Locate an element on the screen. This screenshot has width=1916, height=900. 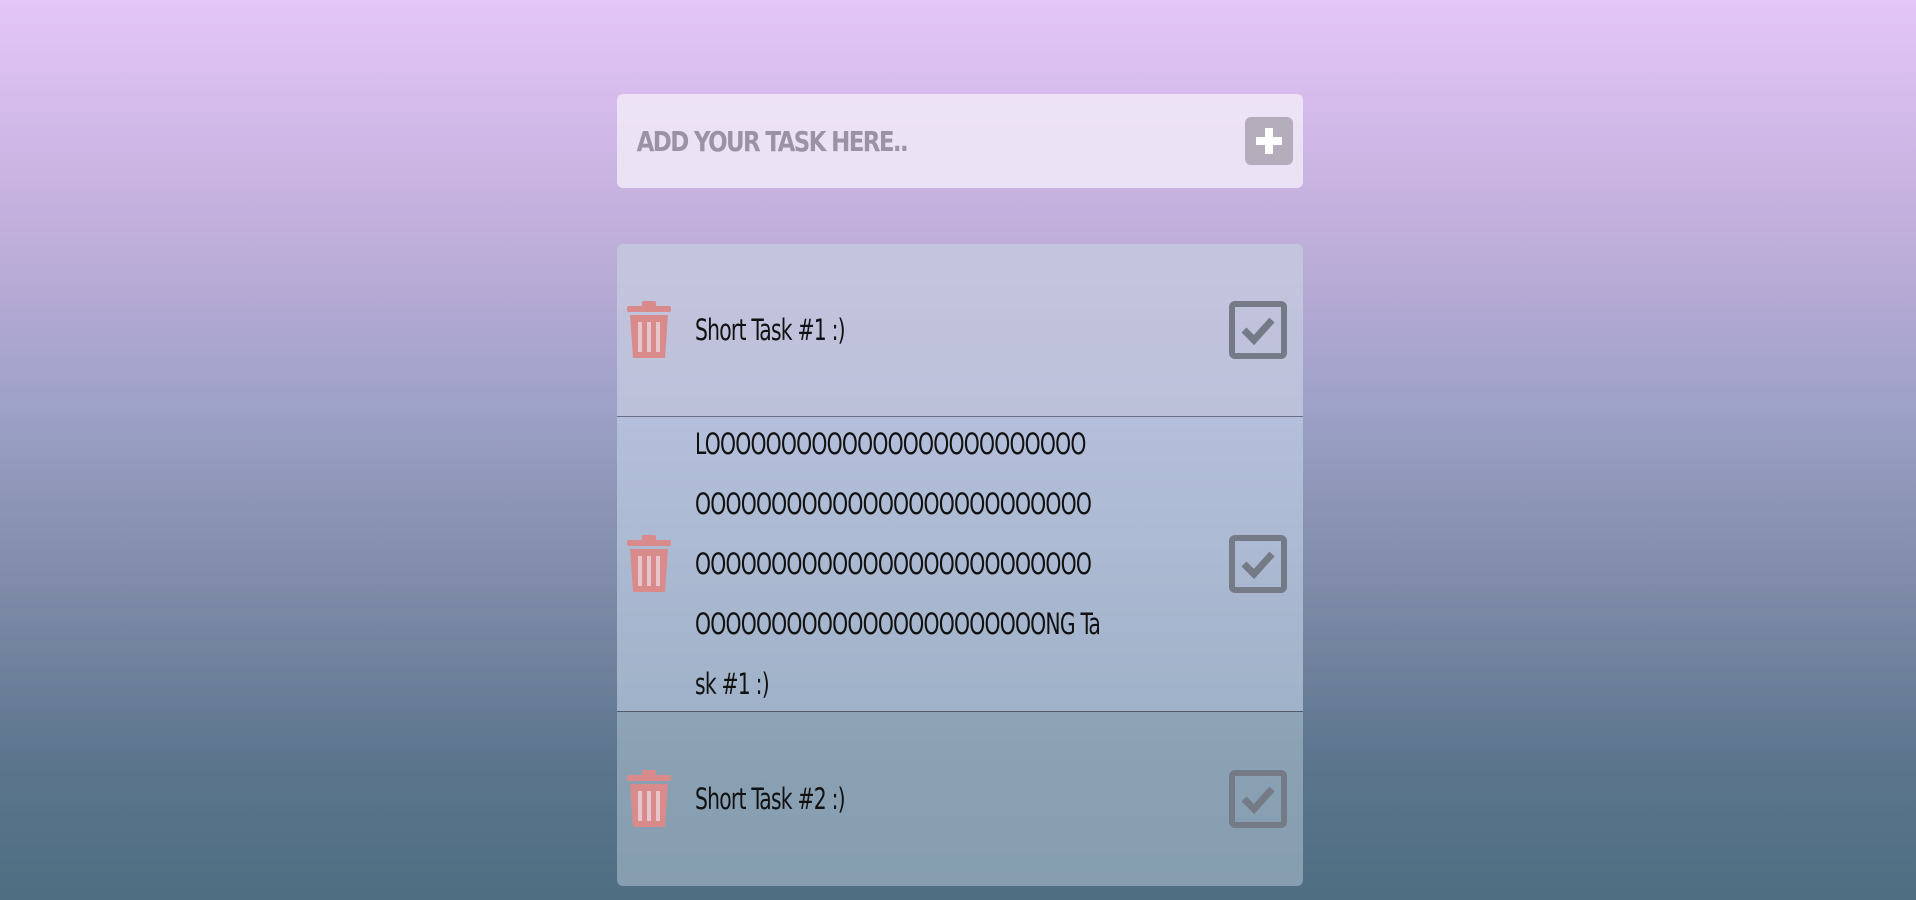
add-task-bar is located at coordinates (960, 141).